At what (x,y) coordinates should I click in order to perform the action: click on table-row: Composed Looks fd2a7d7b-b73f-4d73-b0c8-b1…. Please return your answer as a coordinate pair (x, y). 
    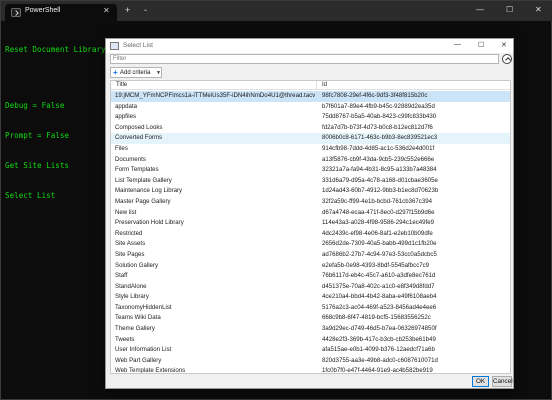
    Looking at the image, I should click on (310, 128).